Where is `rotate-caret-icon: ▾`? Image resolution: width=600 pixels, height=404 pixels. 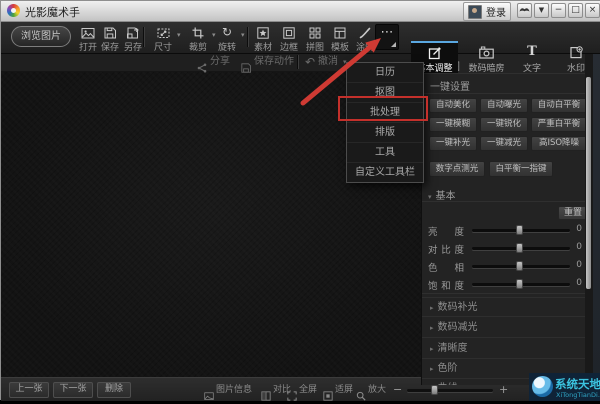 rotate-caret-icon: ▾ is located at coordinates (243, 35).